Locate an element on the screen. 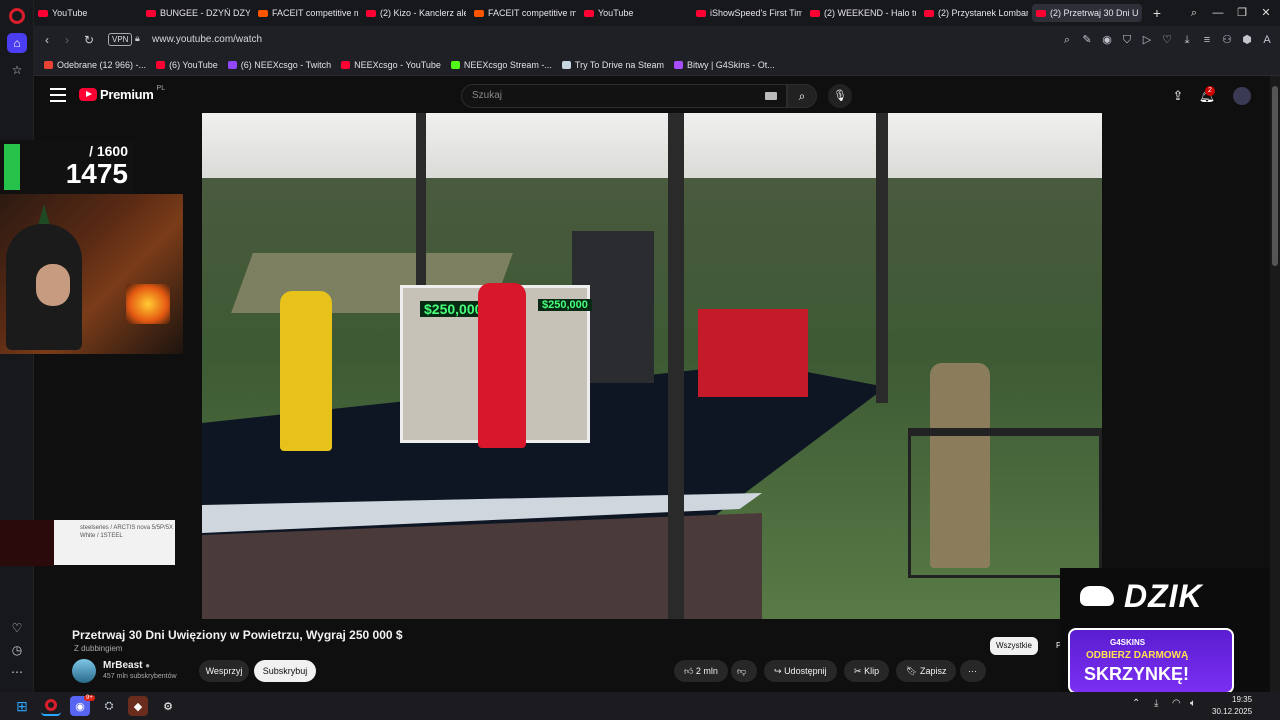  zoom-icon: ⌕ is located at coordinates (1067, 40).